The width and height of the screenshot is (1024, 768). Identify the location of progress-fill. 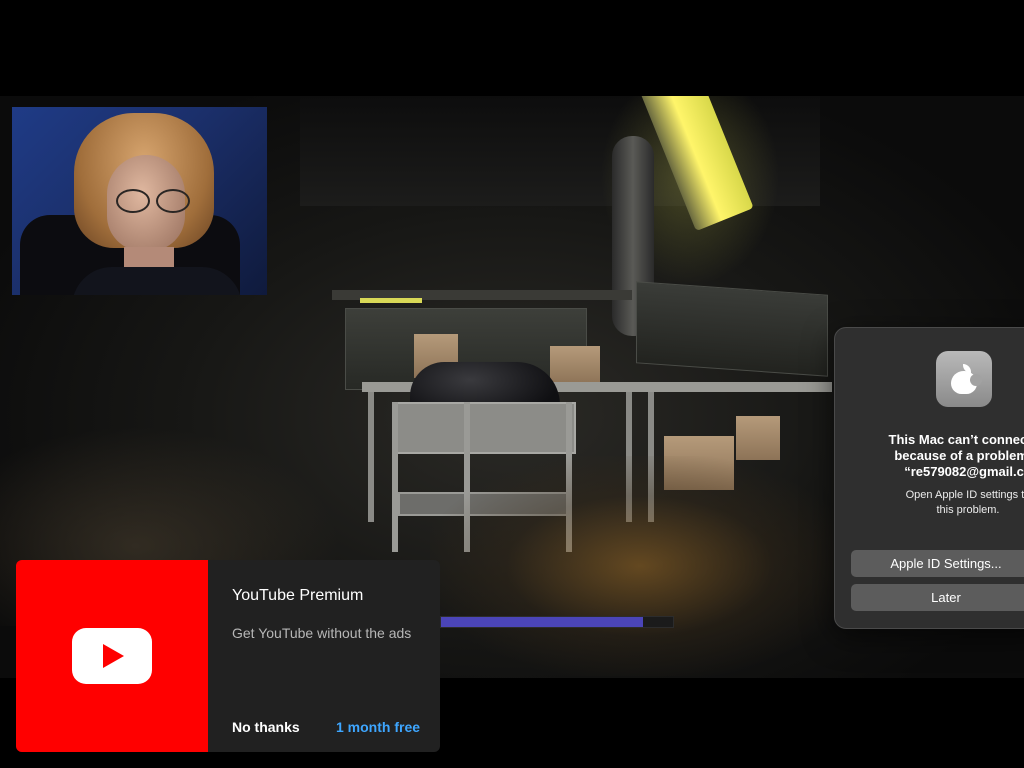
(542, 622).